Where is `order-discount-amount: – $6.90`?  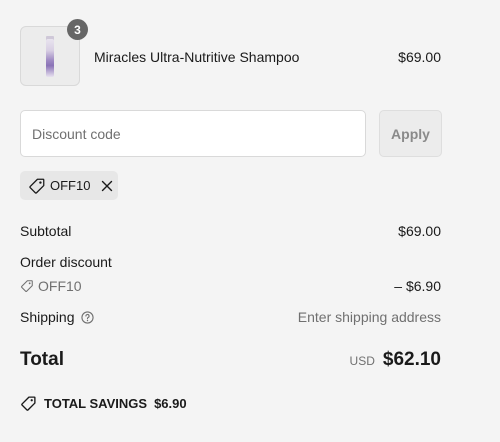 order-discount-amount: – $6.90 is located at coordinates (417, 286).